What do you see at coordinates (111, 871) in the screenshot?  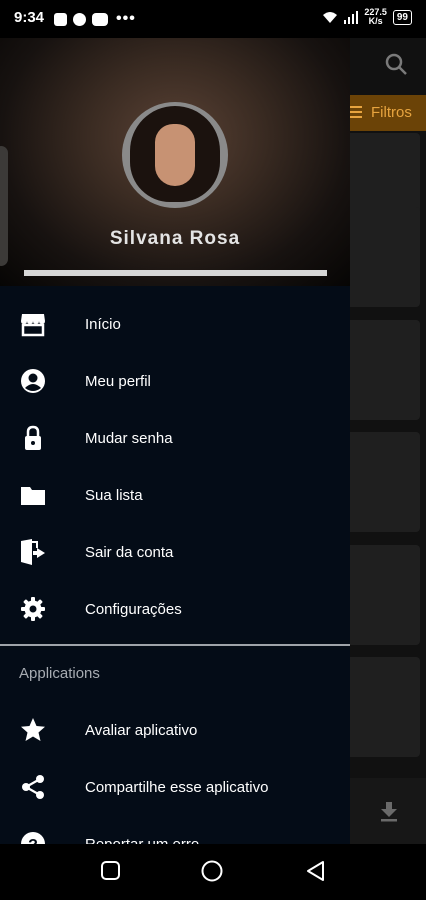 I see `recents-button` at bounding box center [111, 871].